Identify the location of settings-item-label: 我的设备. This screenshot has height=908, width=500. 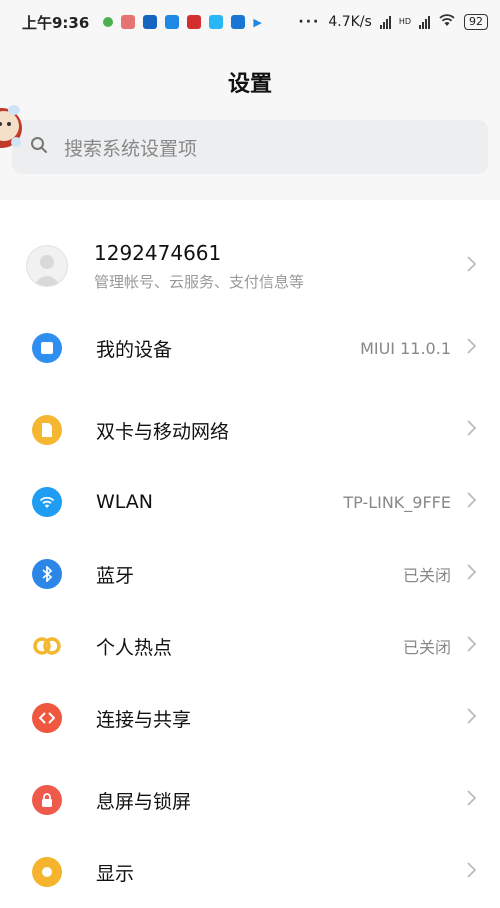
(134, 349).